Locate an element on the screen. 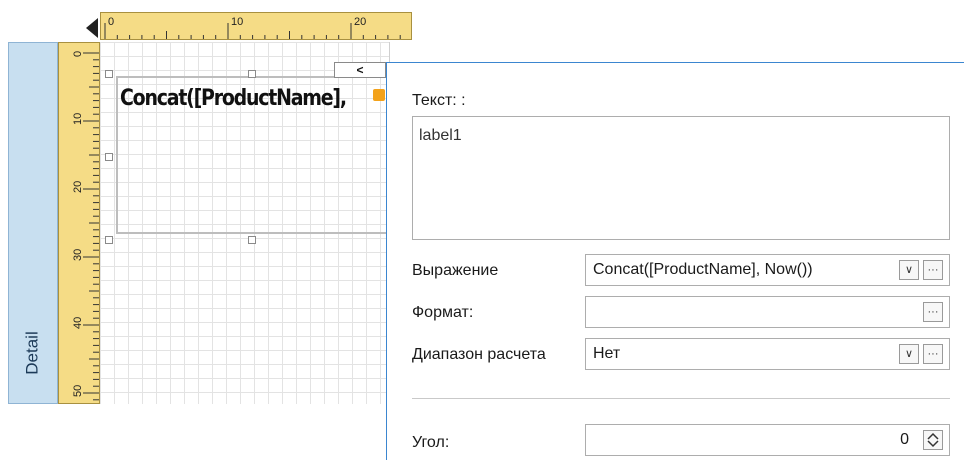  vertical-ruler-ticks: 0 10 20 30 40 50 is located at coordinates (85, 226).